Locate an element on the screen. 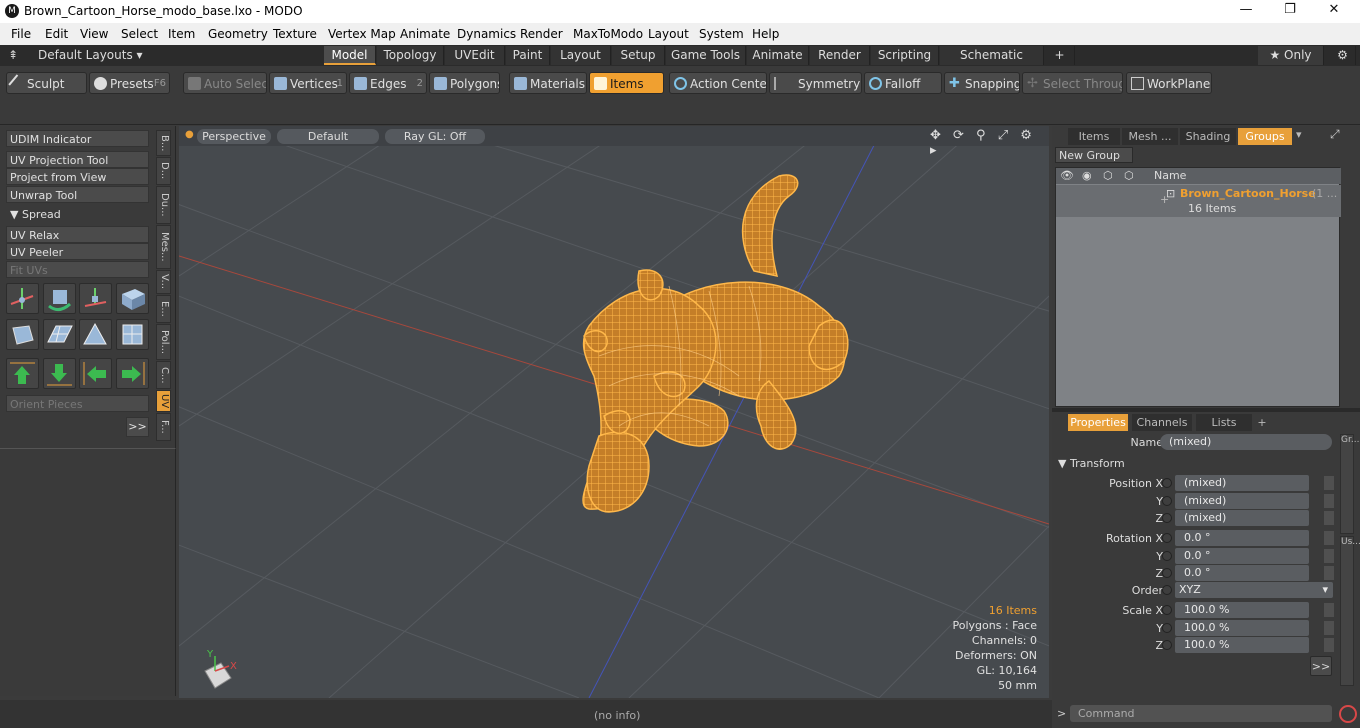  tab-paint: Paint is located at coordinates (528, 55).